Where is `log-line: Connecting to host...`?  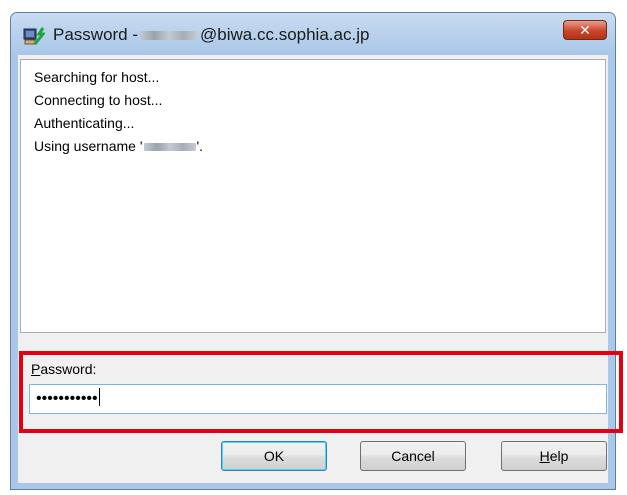
log-line: Connecting to host... is located at coordinates (98, 100).